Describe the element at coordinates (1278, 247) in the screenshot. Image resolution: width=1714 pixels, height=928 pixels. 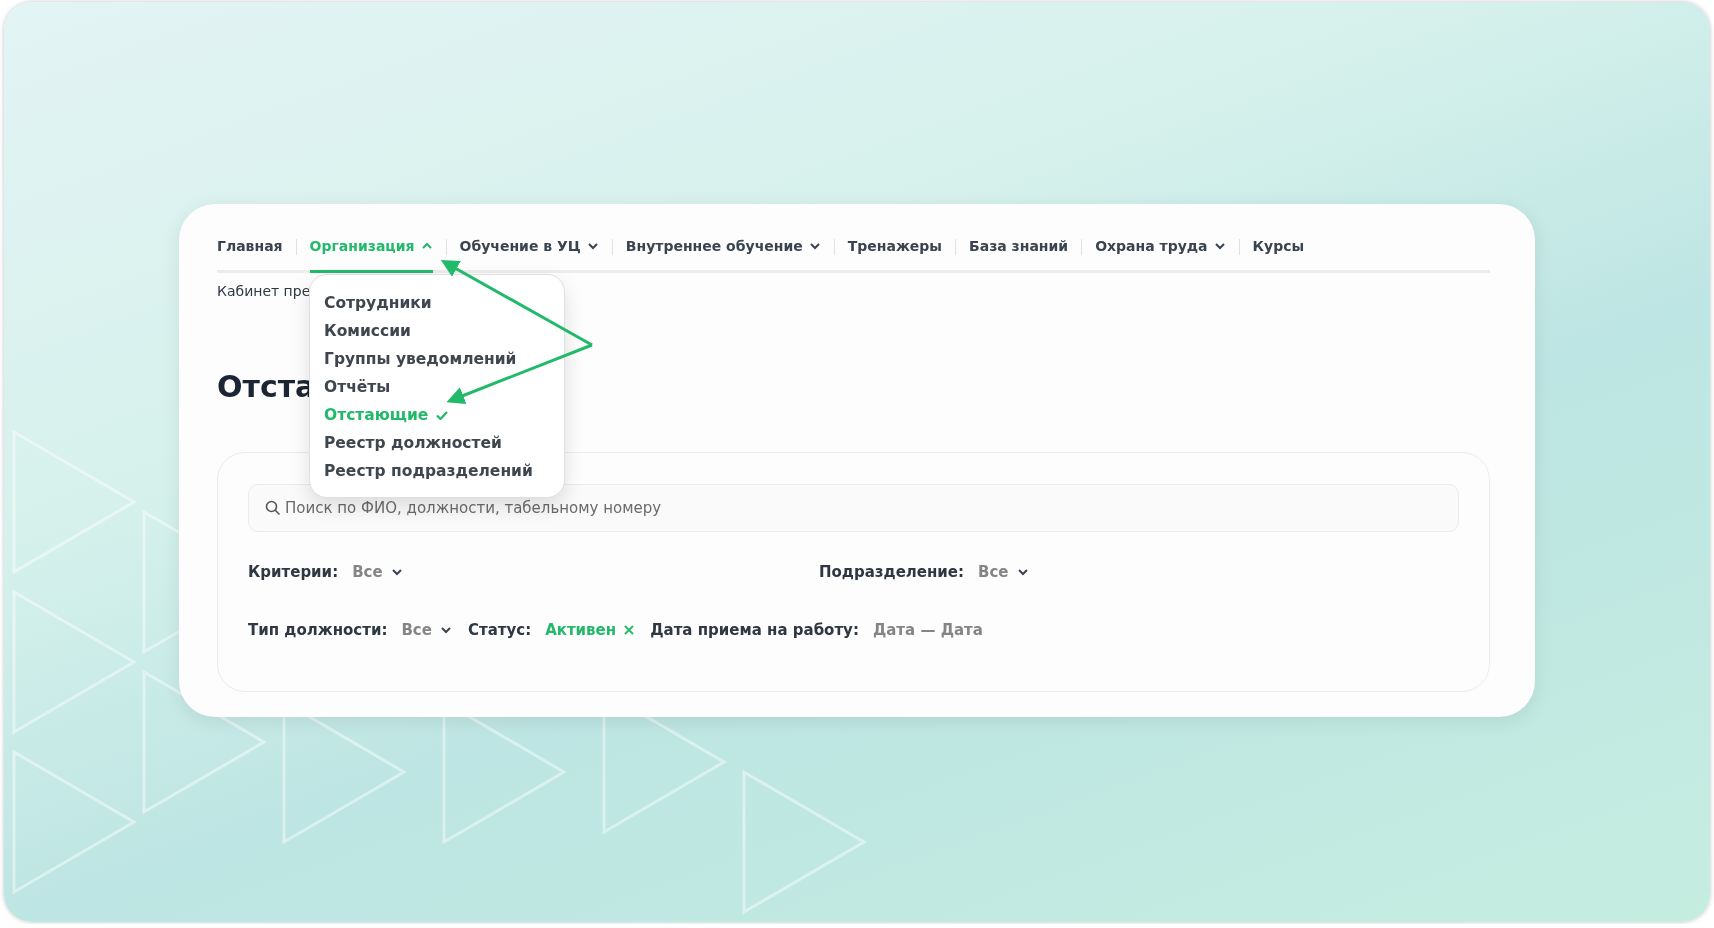
I see `nav-tab: Курсы` at that location.